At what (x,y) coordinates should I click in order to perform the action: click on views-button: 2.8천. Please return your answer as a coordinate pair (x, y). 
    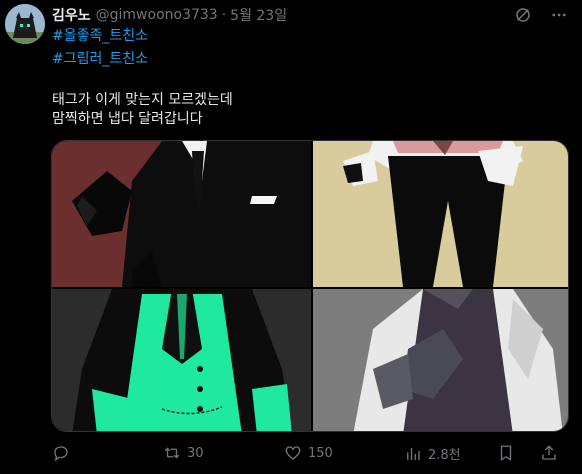
    Looking at the image, I should click on (432, 453).